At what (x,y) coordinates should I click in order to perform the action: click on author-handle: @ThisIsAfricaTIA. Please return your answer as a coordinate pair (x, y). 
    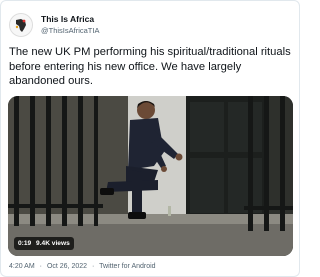
    Looking at the image, I should click on (70, 31).